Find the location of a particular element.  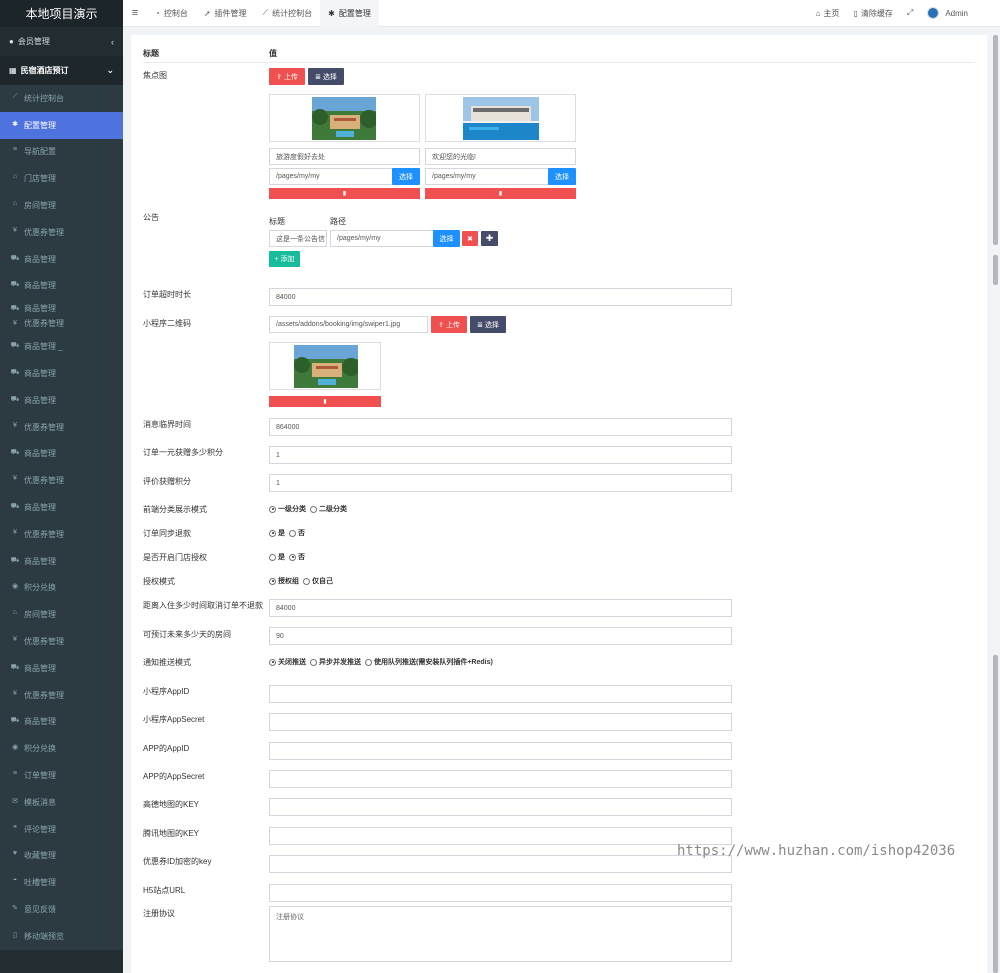

focus-upload-button: ⇪ 上传 is located at coordinates (287, 76).